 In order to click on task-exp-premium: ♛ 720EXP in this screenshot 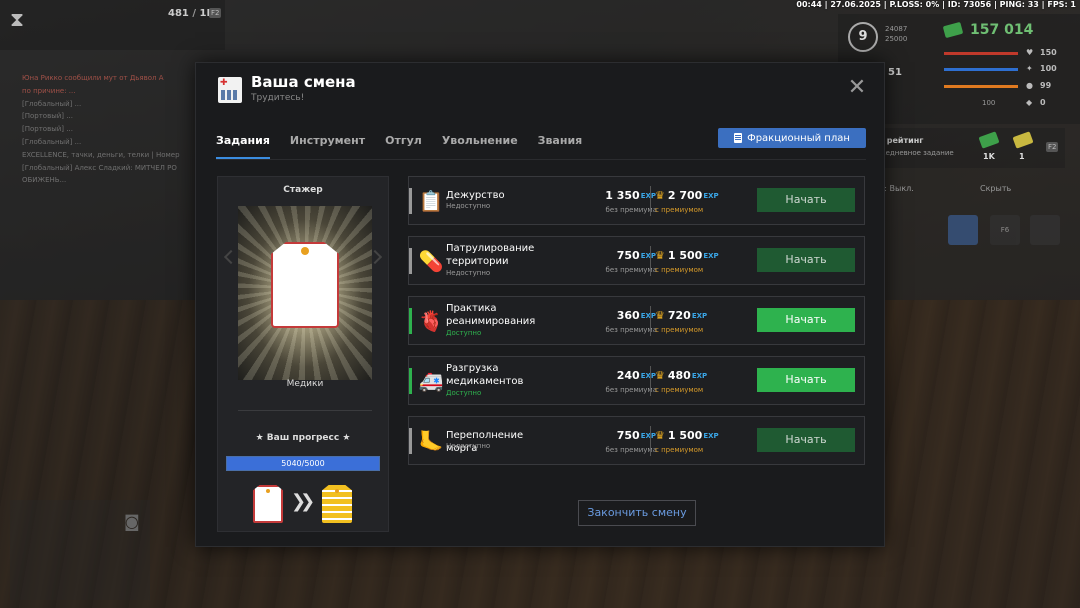, I will do `click(681, 315)`.